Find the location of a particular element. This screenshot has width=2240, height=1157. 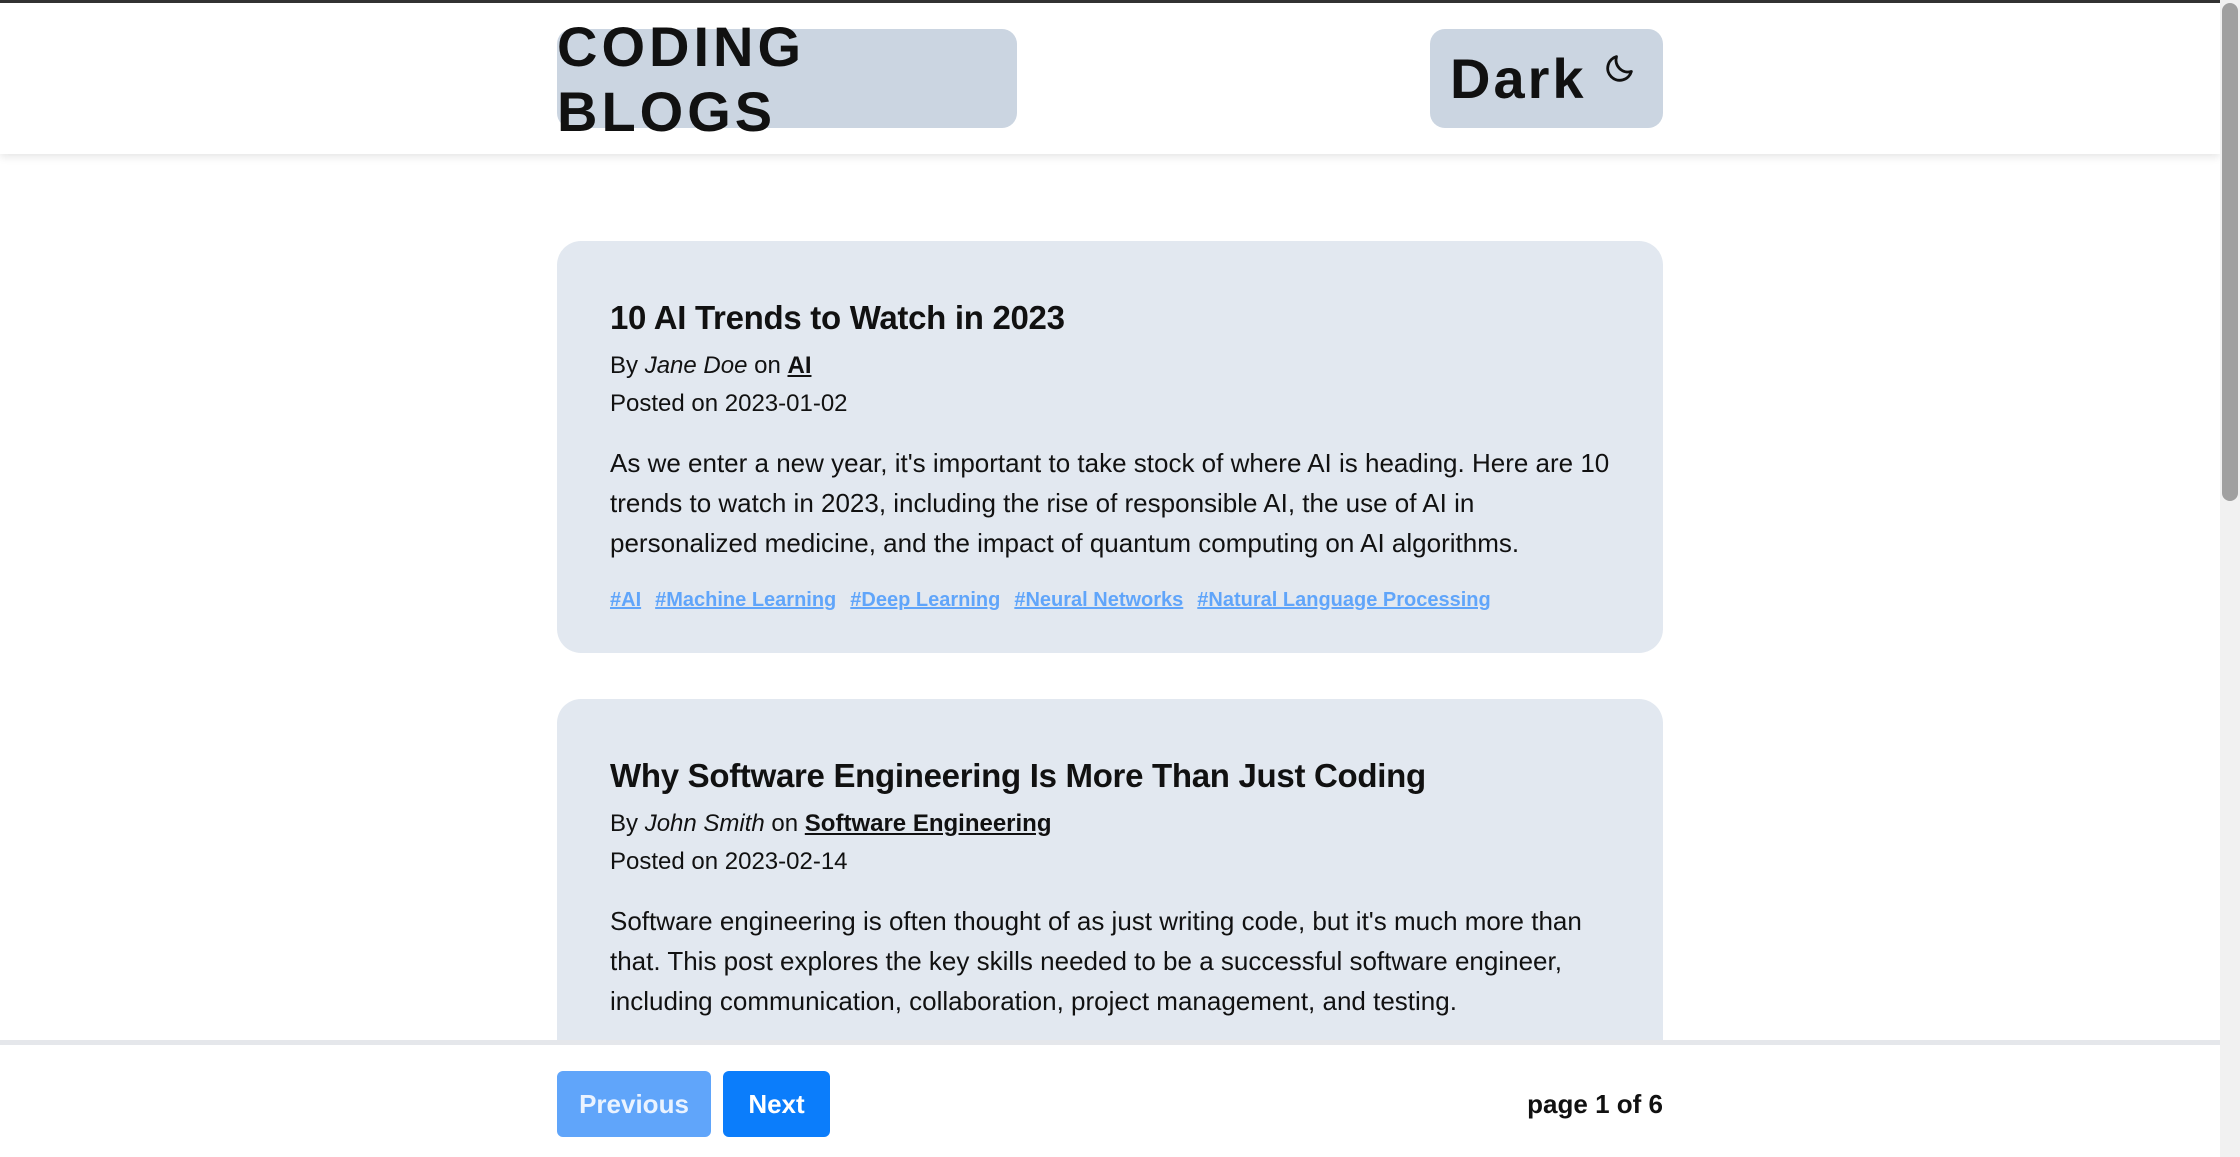

post-category-link: Software Engineering is located at coordinates (928, 823).